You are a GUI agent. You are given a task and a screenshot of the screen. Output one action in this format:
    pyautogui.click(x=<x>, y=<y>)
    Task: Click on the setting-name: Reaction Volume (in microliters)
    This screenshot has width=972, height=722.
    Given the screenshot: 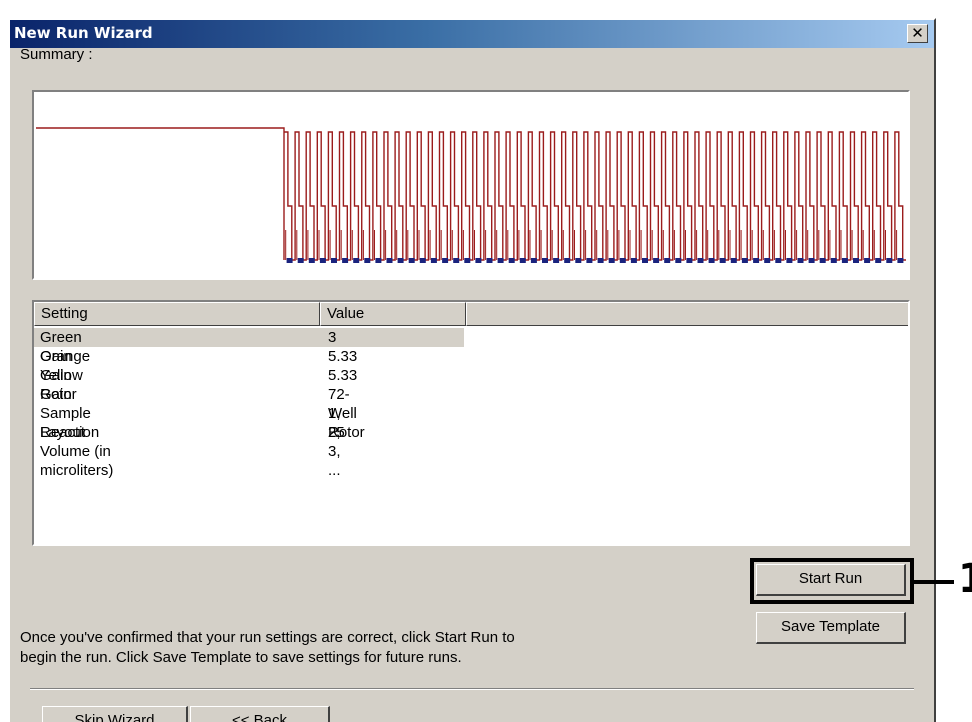 What is the action you would take?
    pyautogui.click(x=77, y=451)
    